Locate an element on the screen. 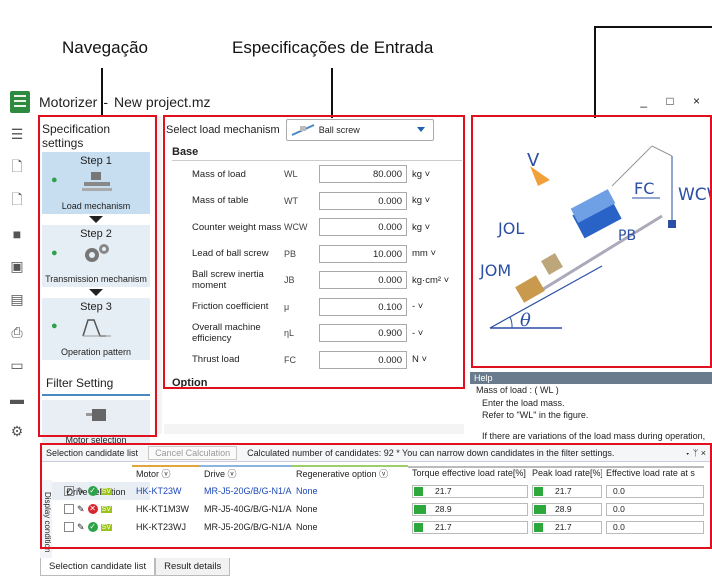 The width and height of the screenshot is (712, 579). motor-icon is located at coordinates (96, 415).